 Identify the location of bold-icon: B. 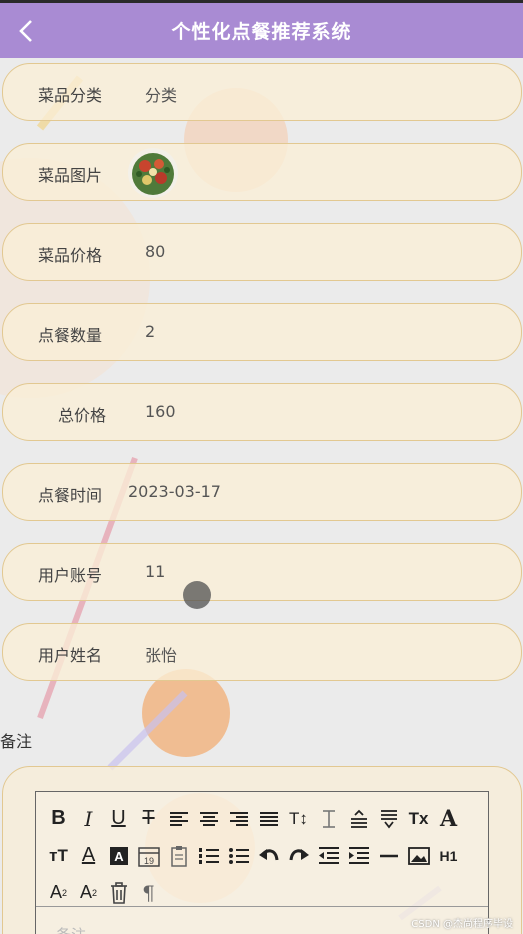
(58, 819).